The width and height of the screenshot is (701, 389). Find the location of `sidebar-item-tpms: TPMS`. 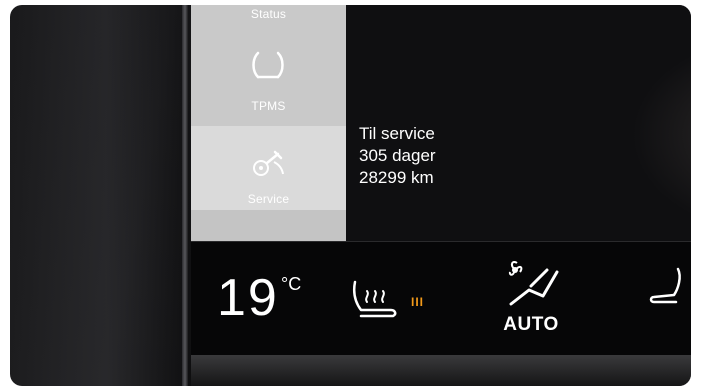

sidebar-item-tpms: TPMS is located at coordinates (268, 79).